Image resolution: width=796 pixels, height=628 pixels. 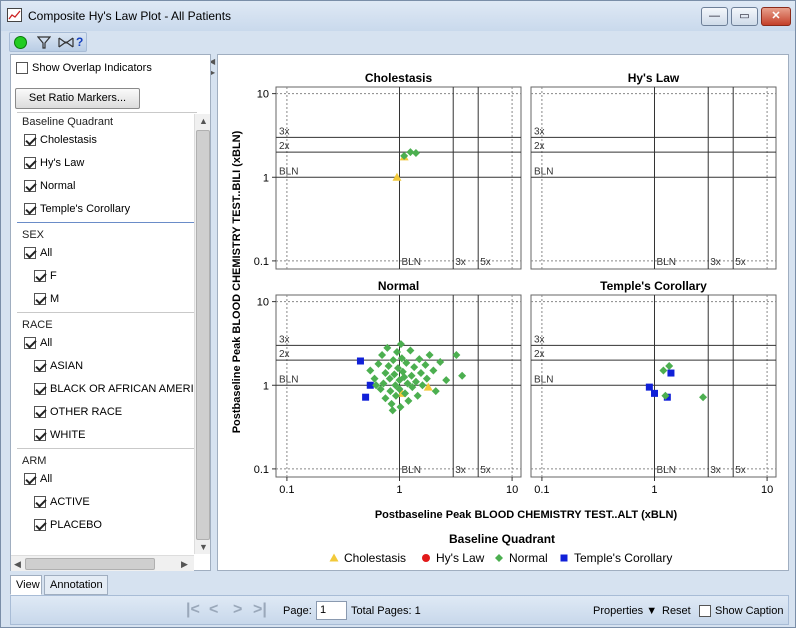 I want to click on reset-button: Reset, so click(x=676, y=611).